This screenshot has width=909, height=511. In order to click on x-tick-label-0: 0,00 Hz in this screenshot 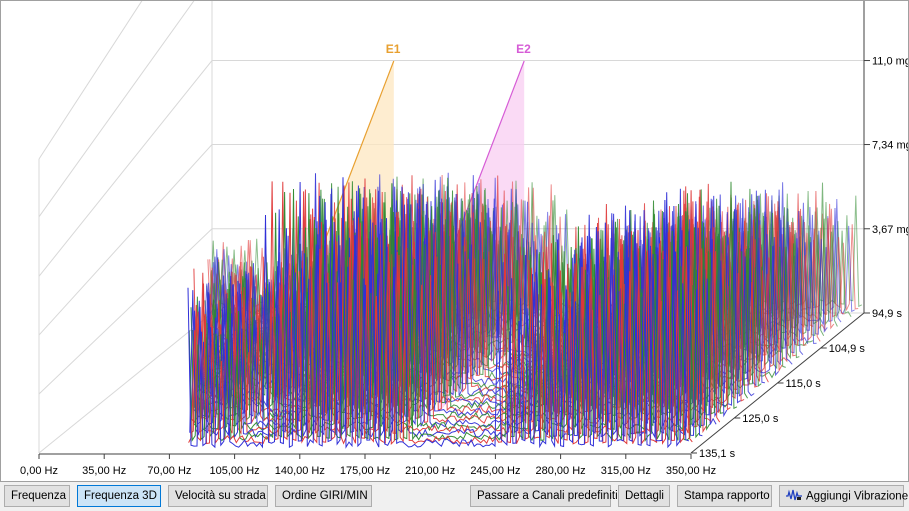, I will do `click(39, 471)`.